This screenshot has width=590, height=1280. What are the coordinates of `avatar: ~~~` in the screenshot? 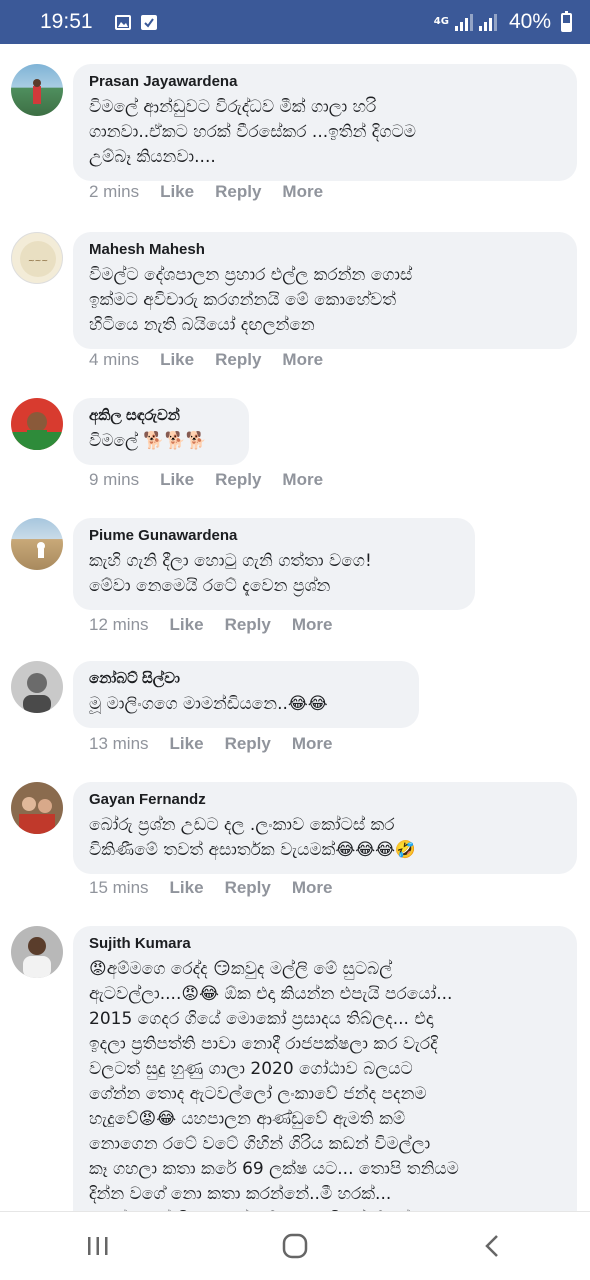 It's located at (37, 258).